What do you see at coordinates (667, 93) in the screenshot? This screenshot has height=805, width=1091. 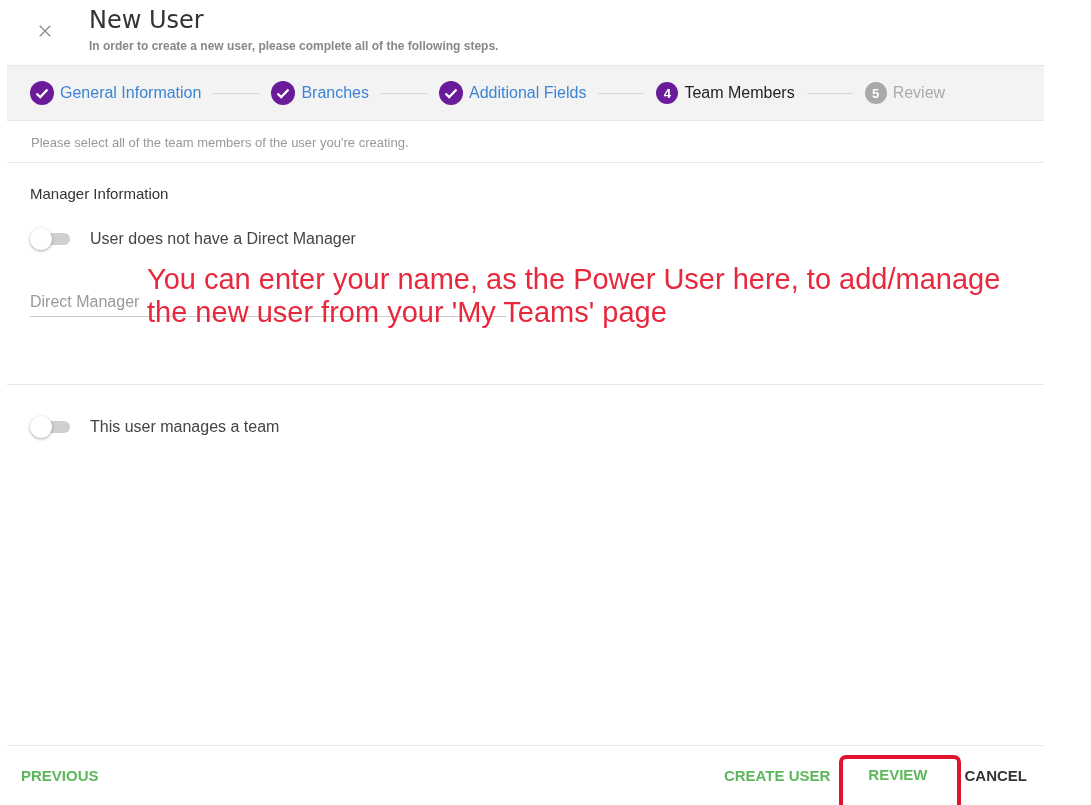 I see `step-number: 4` at bounding box center [667, 93].